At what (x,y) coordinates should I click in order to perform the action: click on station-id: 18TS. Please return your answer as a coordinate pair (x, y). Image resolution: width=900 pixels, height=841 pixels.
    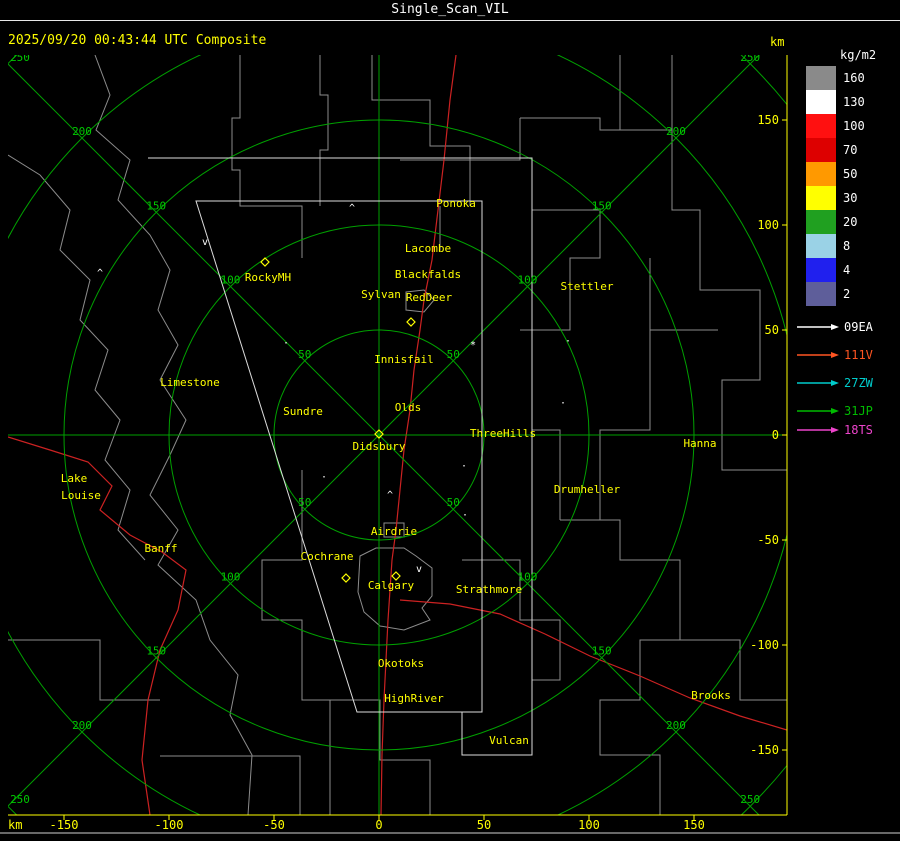
    Looking at the image, I should click on (858, 430).